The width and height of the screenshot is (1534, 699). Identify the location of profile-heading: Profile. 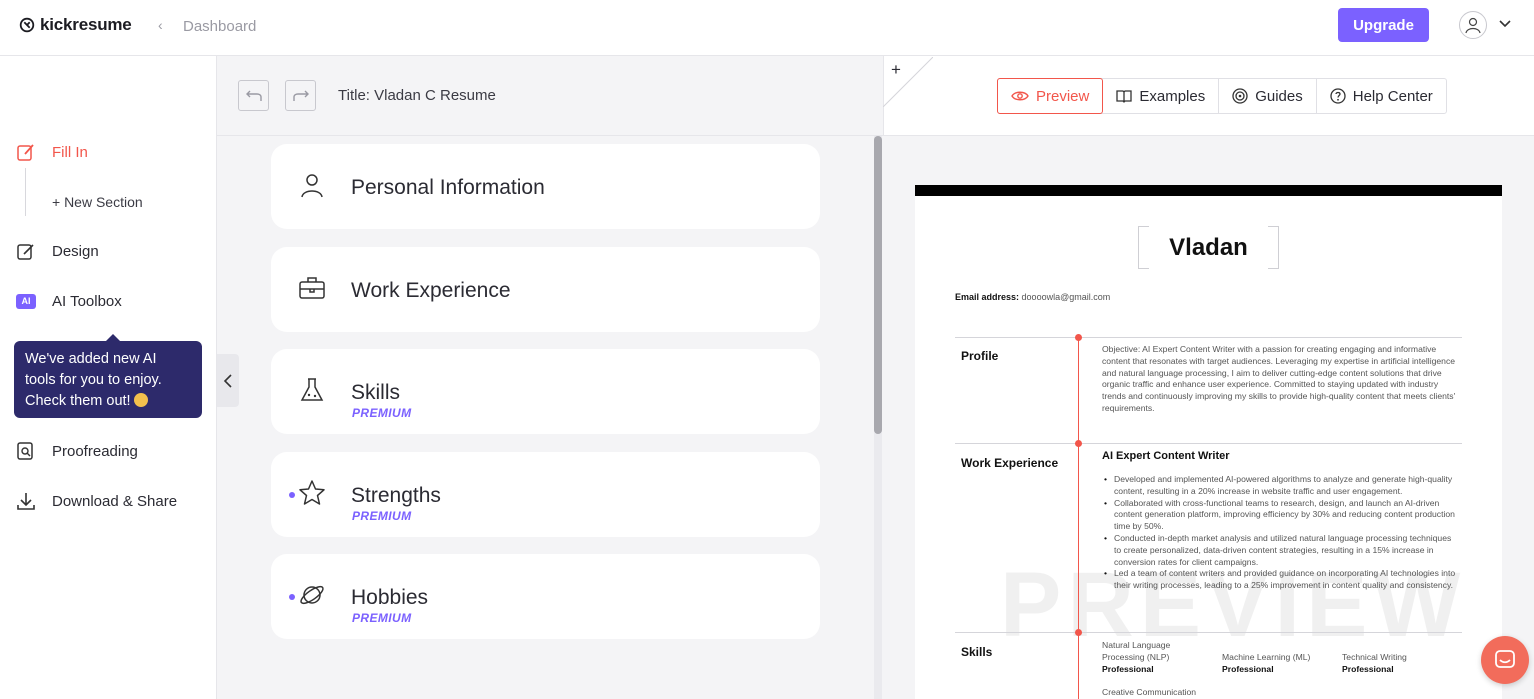
(980, 356).